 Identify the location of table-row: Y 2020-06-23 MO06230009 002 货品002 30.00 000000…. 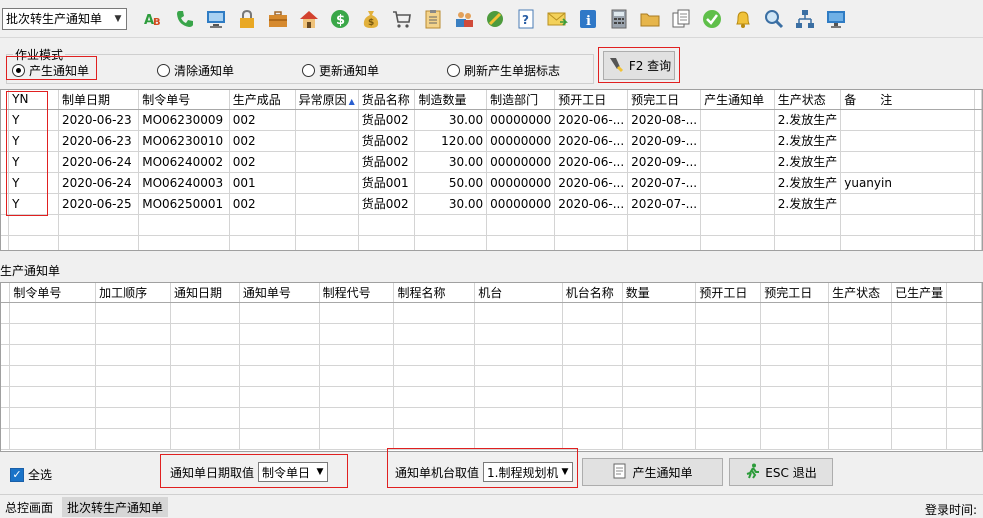
(491, 120).